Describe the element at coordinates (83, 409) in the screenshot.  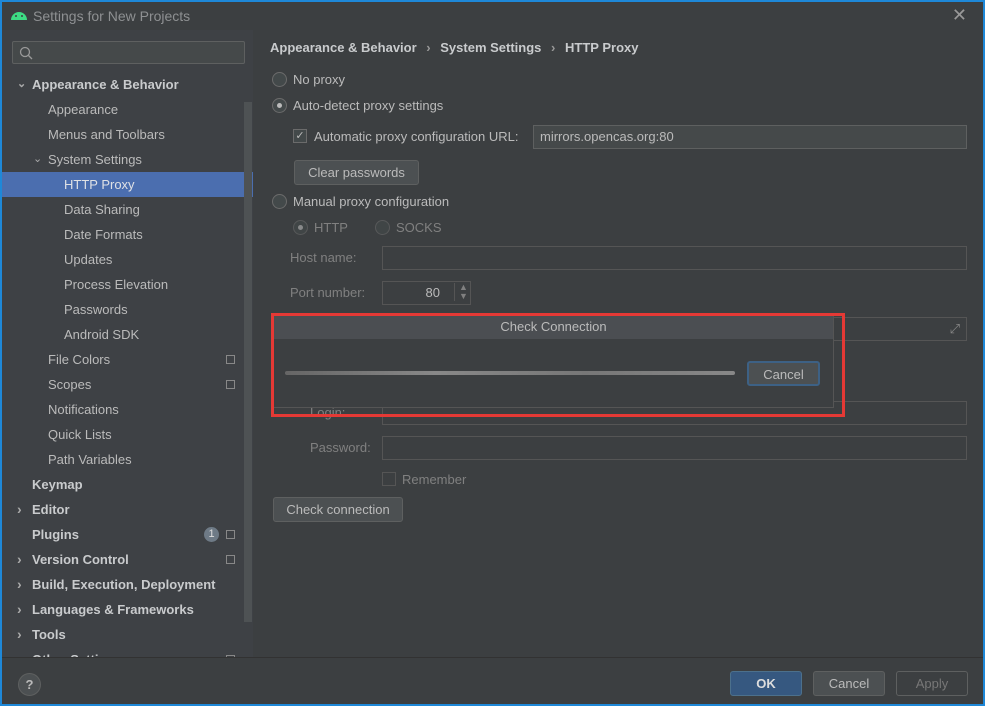
I see `sidebar-item-label: Notifications` at that location.